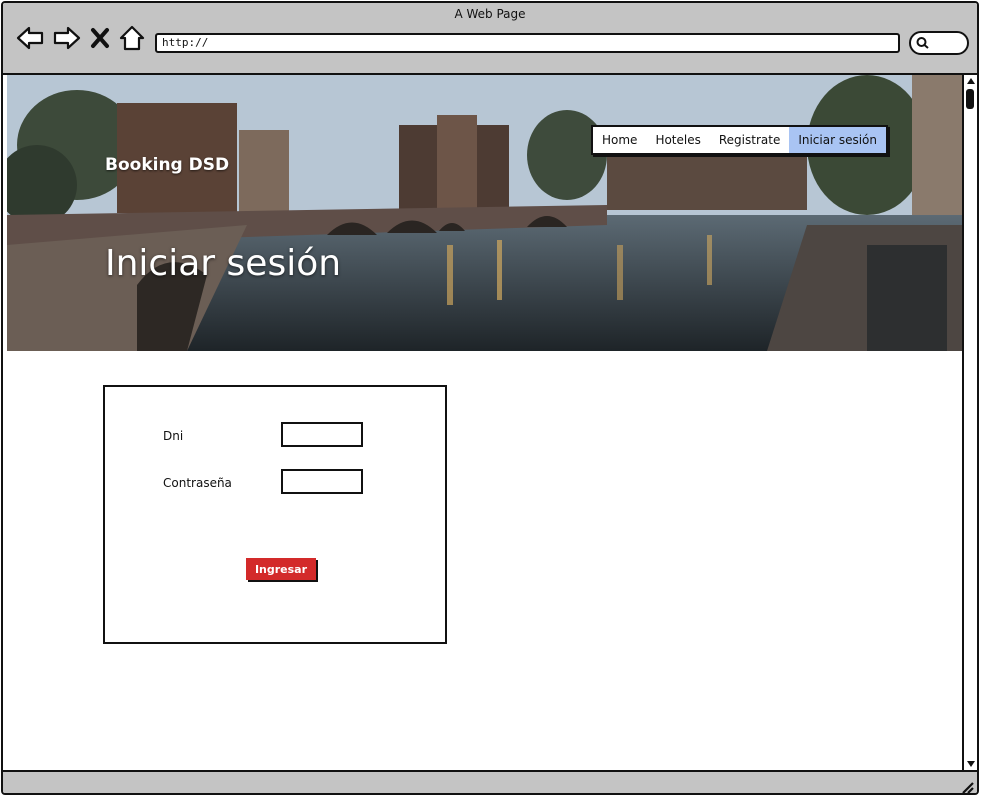  What do you see at coordinates (30, 38) in the screenshot?
I see `back-icon` at bounding box center [30, 38].